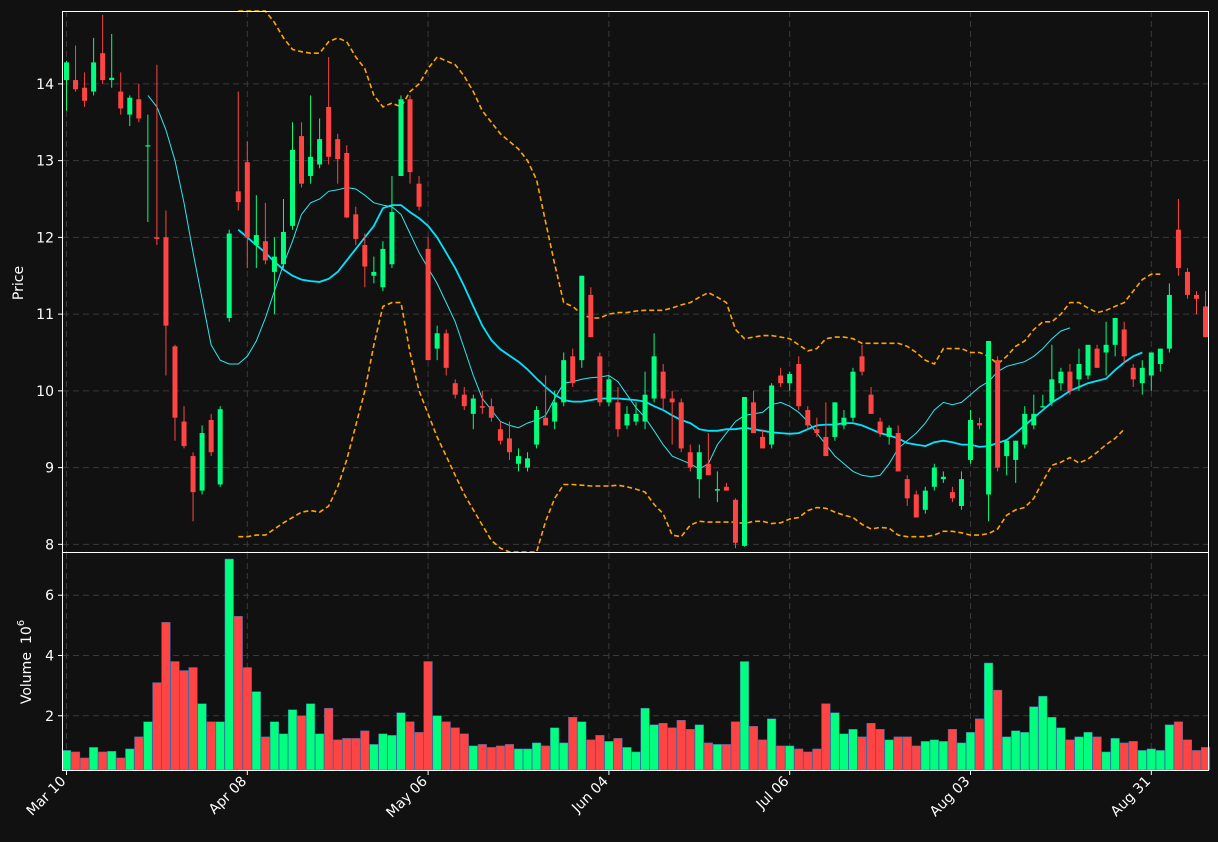 The height and width of the screenshot is (842, 1218). I want to click on volume-tick-label: 6, so click(49, 596).